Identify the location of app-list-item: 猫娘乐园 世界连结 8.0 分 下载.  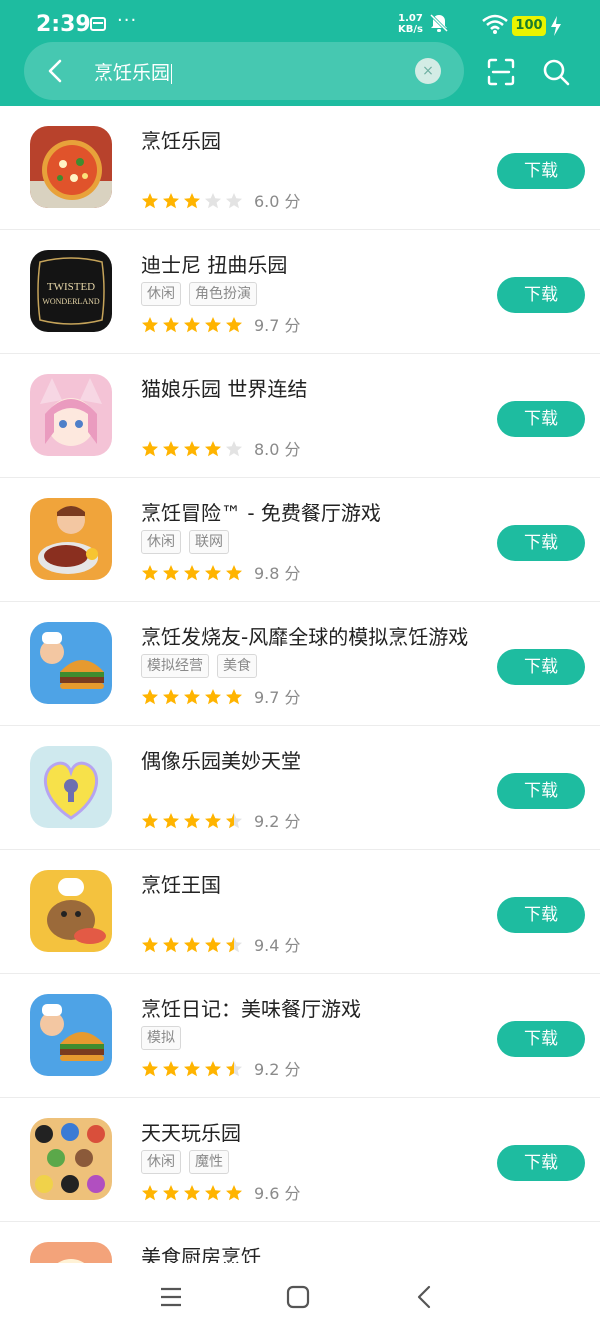
(300, 416).